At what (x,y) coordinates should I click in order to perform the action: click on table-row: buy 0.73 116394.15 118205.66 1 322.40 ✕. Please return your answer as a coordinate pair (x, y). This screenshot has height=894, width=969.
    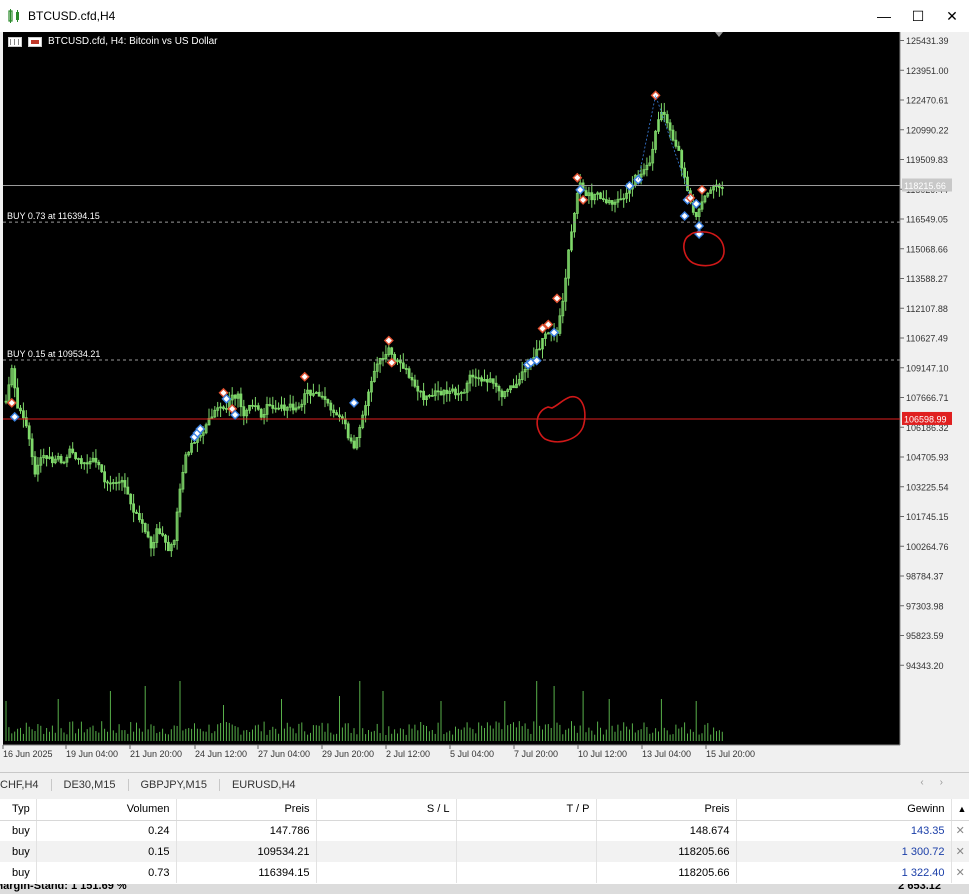
    Looking at the image, I should click on (484, 872).